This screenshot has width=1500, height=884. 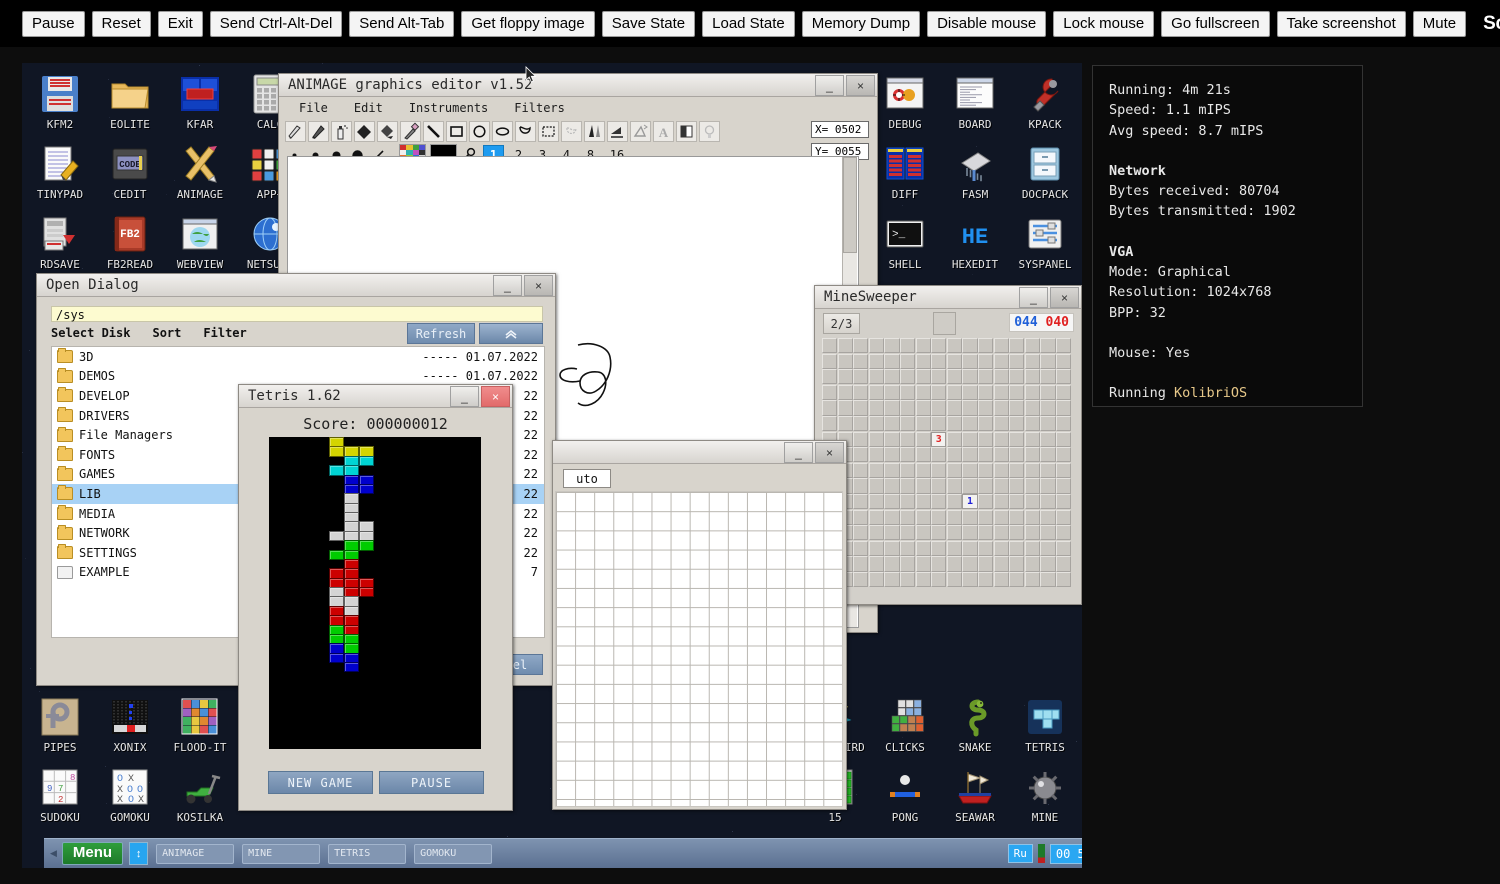 What do you see at coordinates (525, 131) in the screenshot?
I see `curve-icon` at bounding box center [525, 131].